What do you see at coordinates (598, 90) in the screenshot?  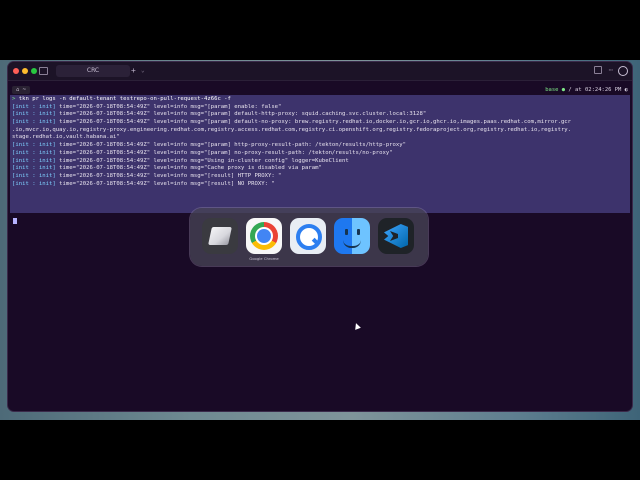 I see `prompt-time: / at 02:24:26 PM ◐` at bounding box center [598, 90].